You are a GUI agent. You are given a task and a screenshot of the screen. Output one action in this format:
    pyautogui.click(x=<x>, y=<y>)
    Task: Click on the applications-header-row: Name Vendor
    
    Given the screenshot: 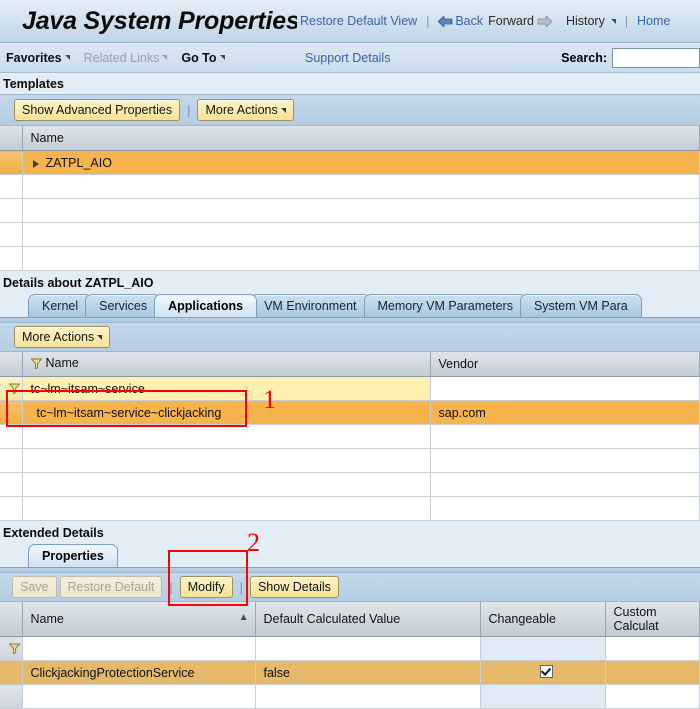 What is the action you would take?
    pyautogui.click(x=350, y=364)
    